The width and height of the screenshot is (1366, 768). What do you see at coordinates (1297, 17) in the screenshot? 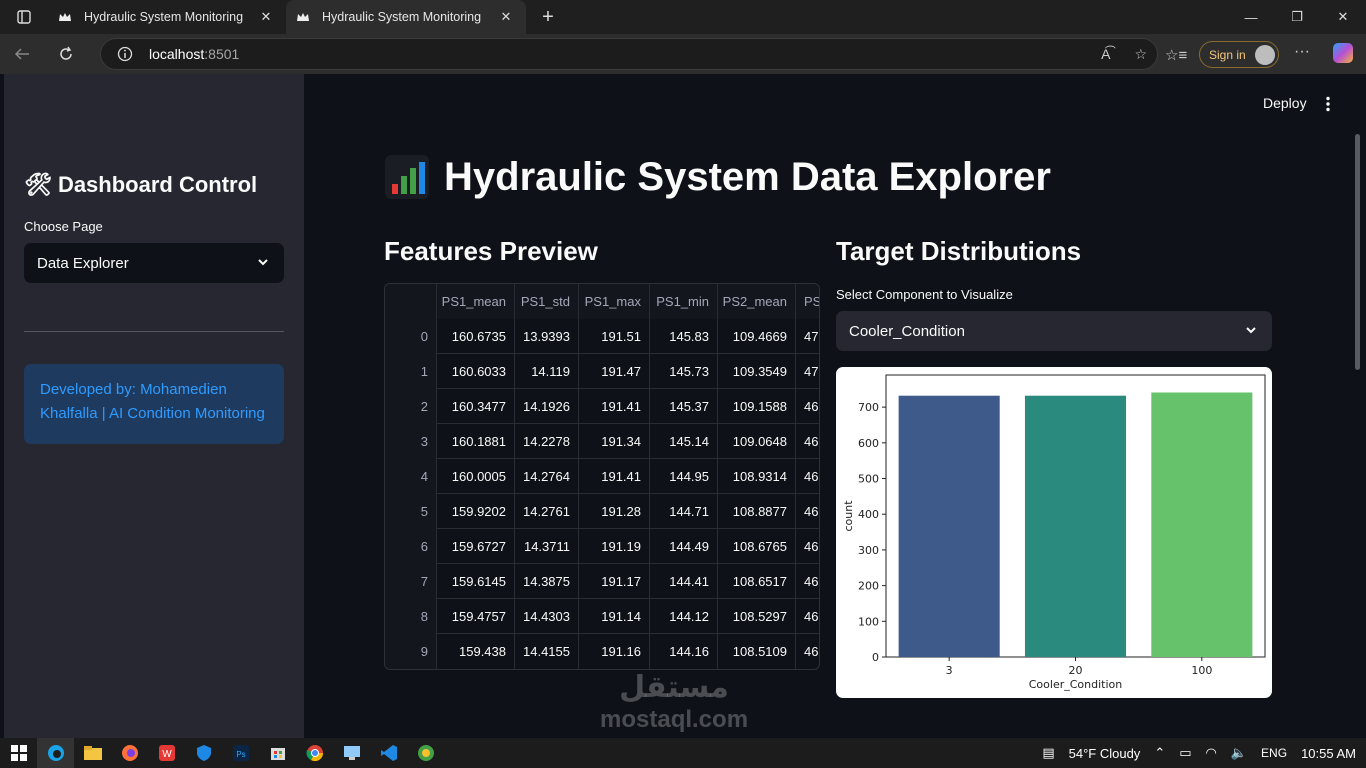
I see `restore-icon: ❐` at bounding box center [1297, 17].